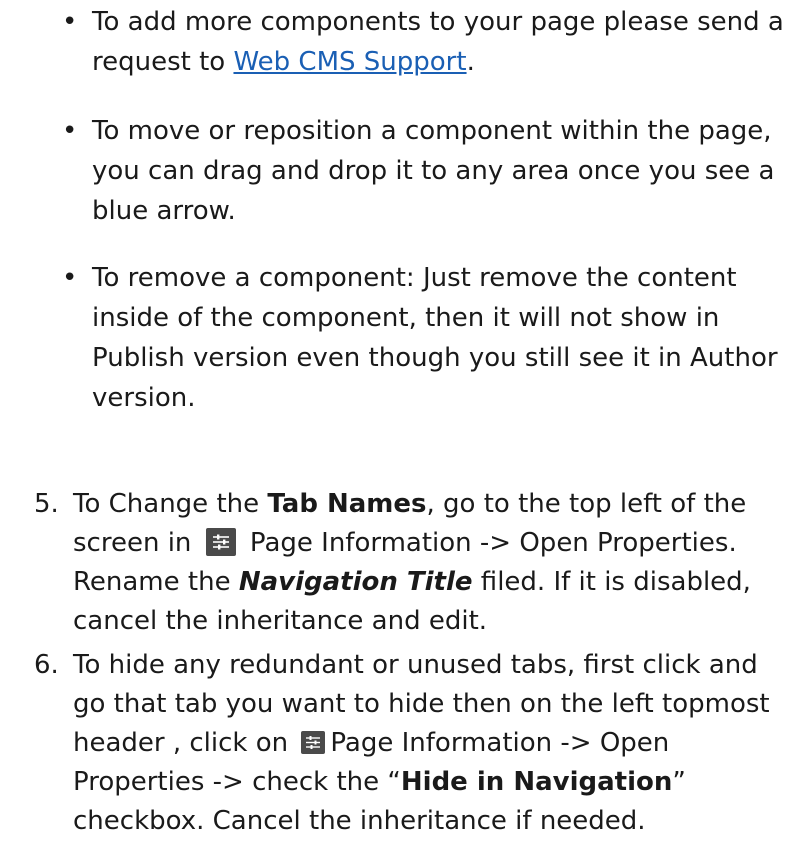 This screenshot has width=804, height=841. What do you see at coordinates (355, 582) in the screenshot?
I see `navigation-title-bold: Navigation Title` at bounding box center [355, 582].